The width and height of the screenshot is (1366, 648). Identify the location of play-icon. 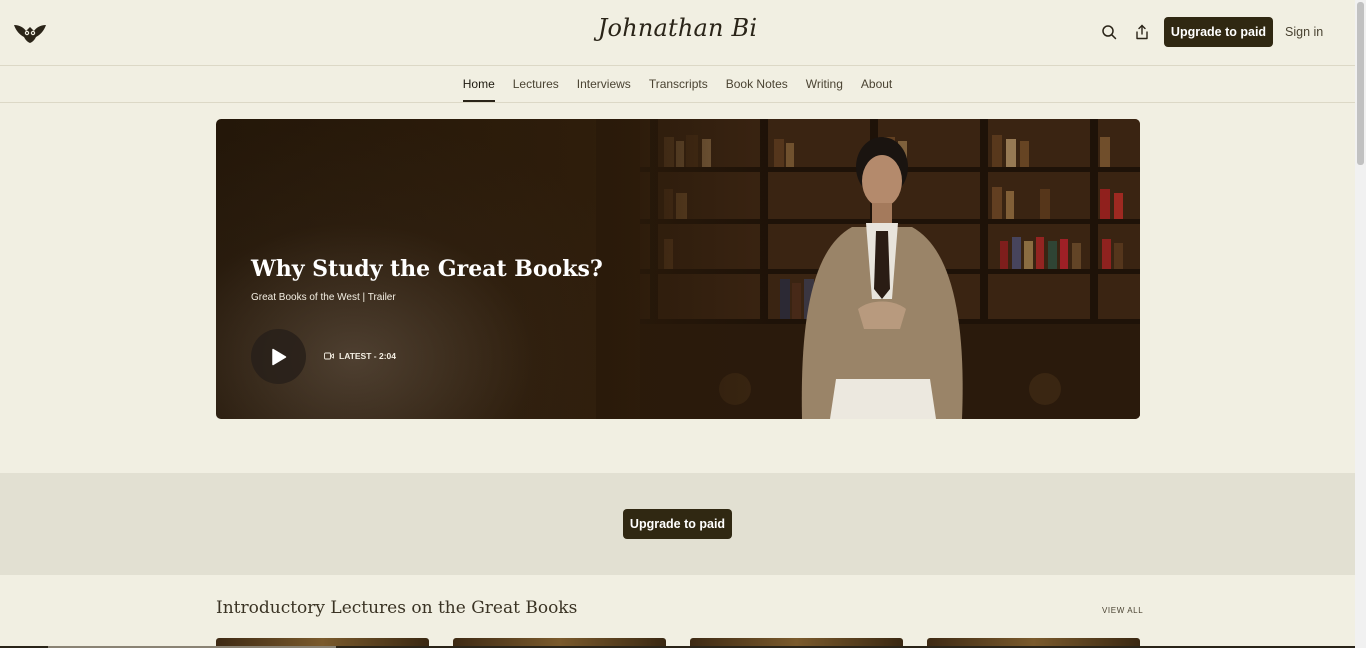
(278, 356).